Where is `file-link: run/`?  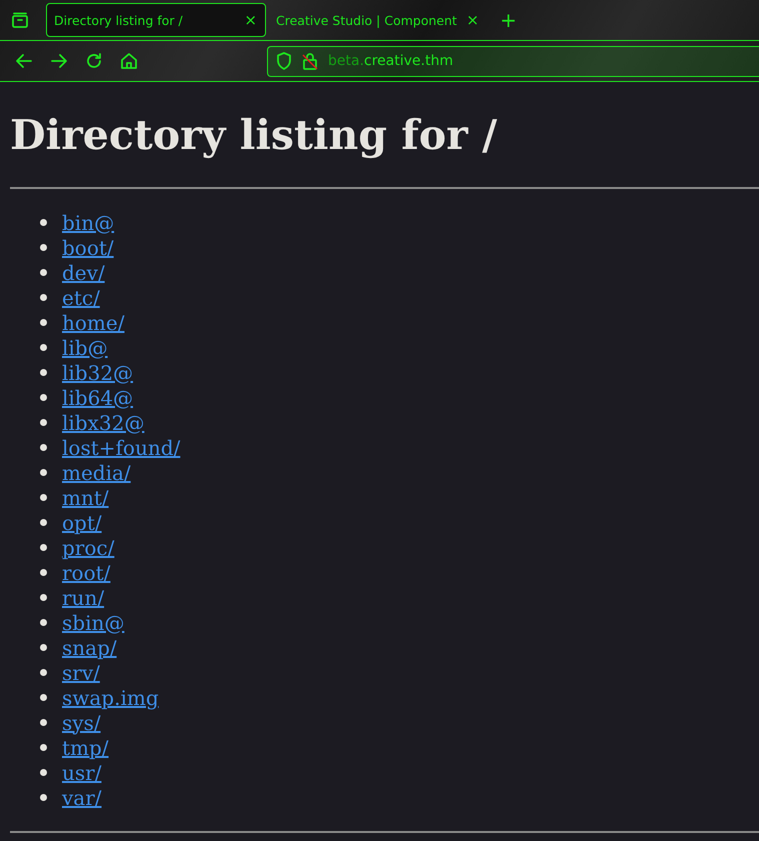
file-link: run/ is located at coordinates (83, 598).